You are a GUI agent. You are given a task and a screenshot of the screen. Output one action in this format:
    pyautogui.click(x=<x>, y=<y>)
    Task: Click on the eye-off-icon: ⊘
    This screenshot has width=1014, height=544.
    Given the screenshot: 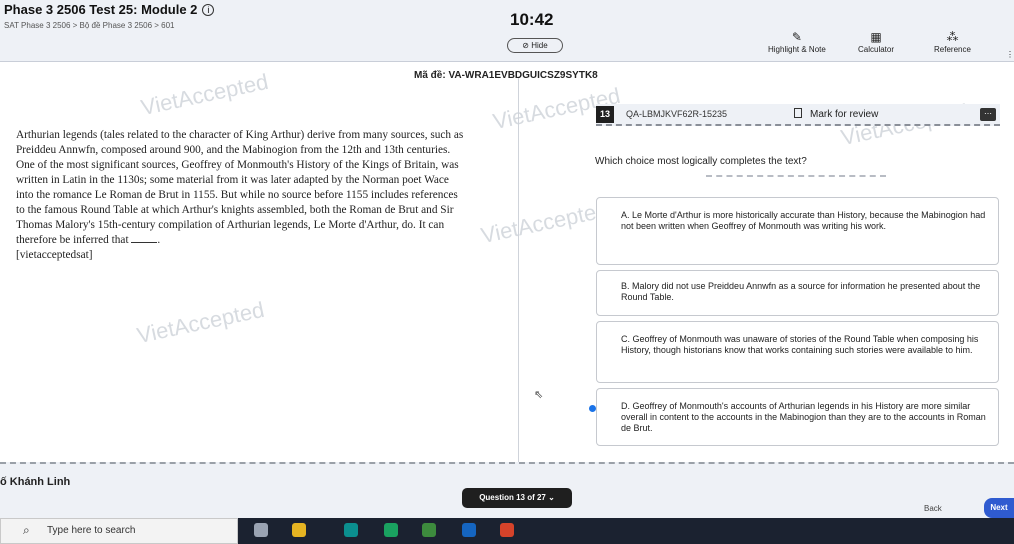 What is the action you would take?
    pyautogui.click(x=525, y=45)
    